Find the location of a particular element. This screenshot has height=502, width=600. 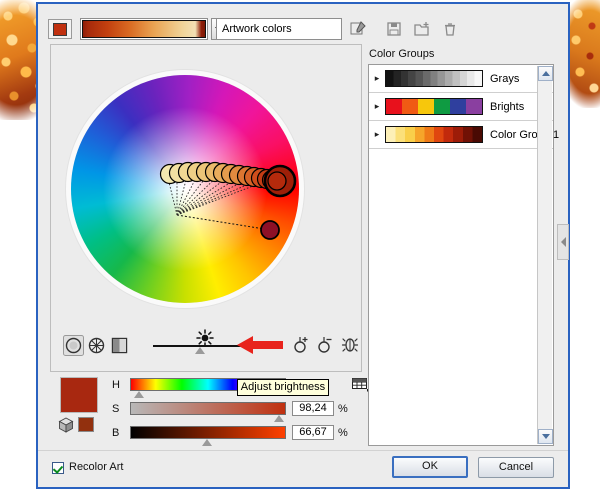

delete-icon is located at coordinates (450, 29).